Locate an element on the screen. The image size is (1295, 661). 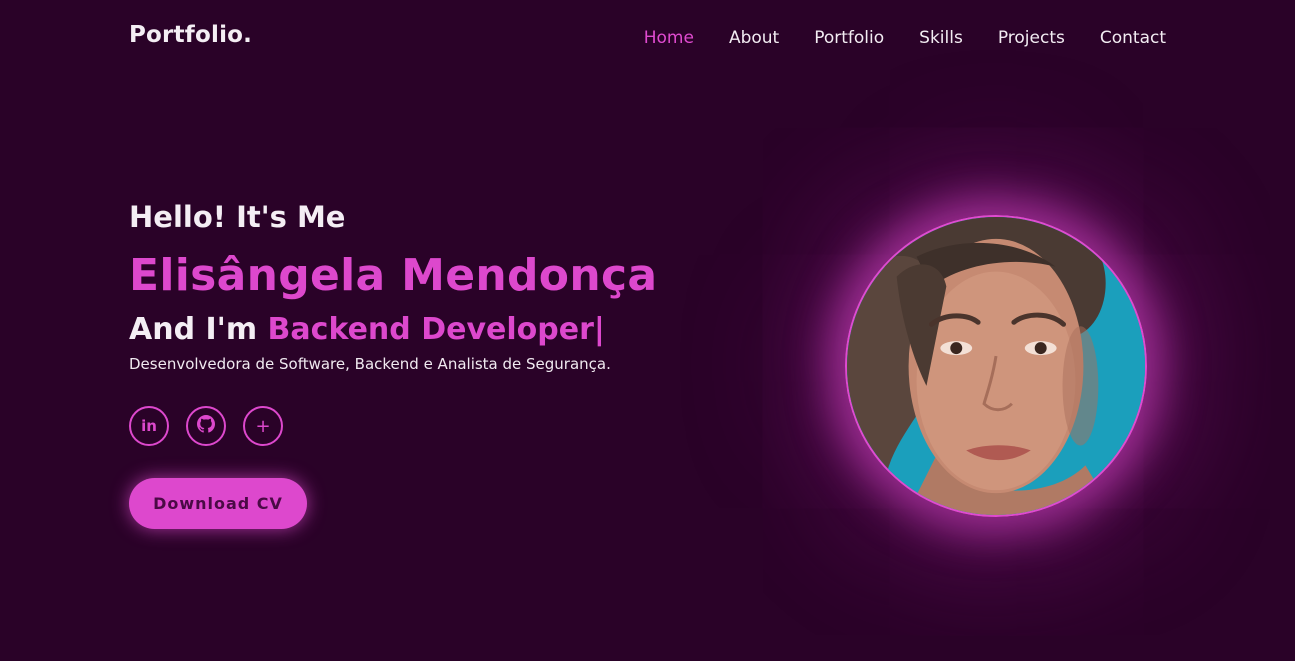
nav-item-contact: Contact is located at coordinates (1133, 38).